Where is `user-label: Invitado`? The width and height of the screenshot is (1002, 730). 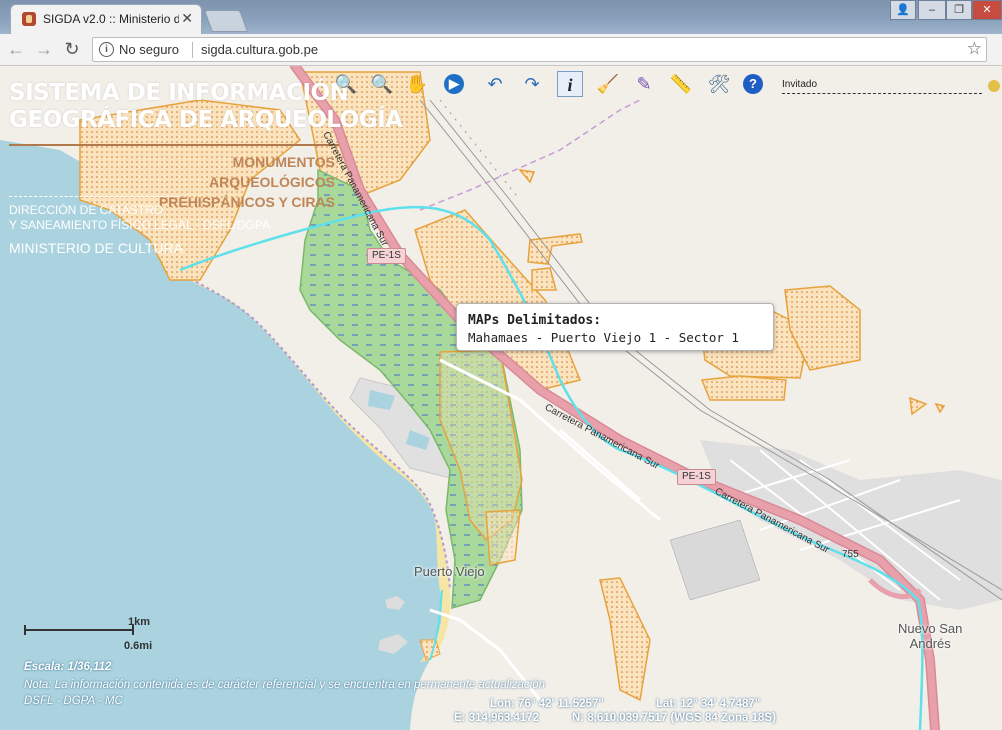
user-label: Invitado is located at coordinates (799, 84).